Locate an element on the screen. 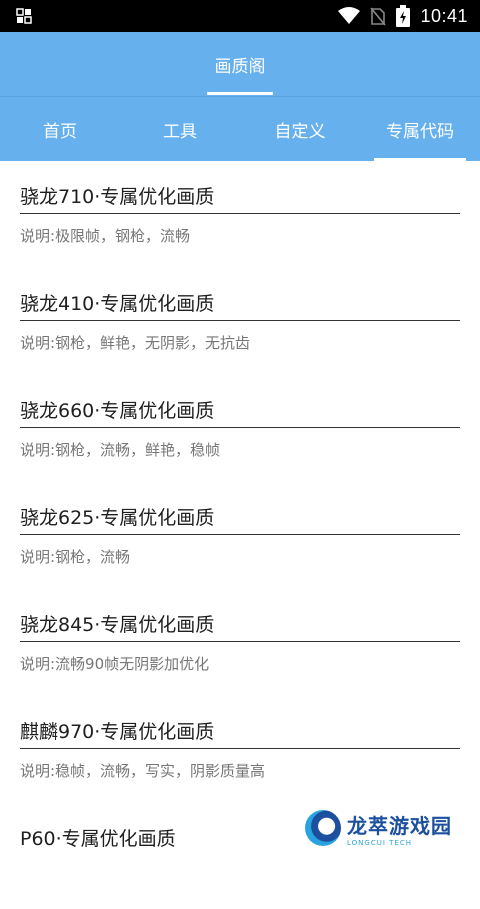 The height and width of the screenshot is (909, 480). list-item: 麒麟970·专属优化画质 说明:稳帧，流畅，写实，阴影质量高 is located at coordinates (240, 748).